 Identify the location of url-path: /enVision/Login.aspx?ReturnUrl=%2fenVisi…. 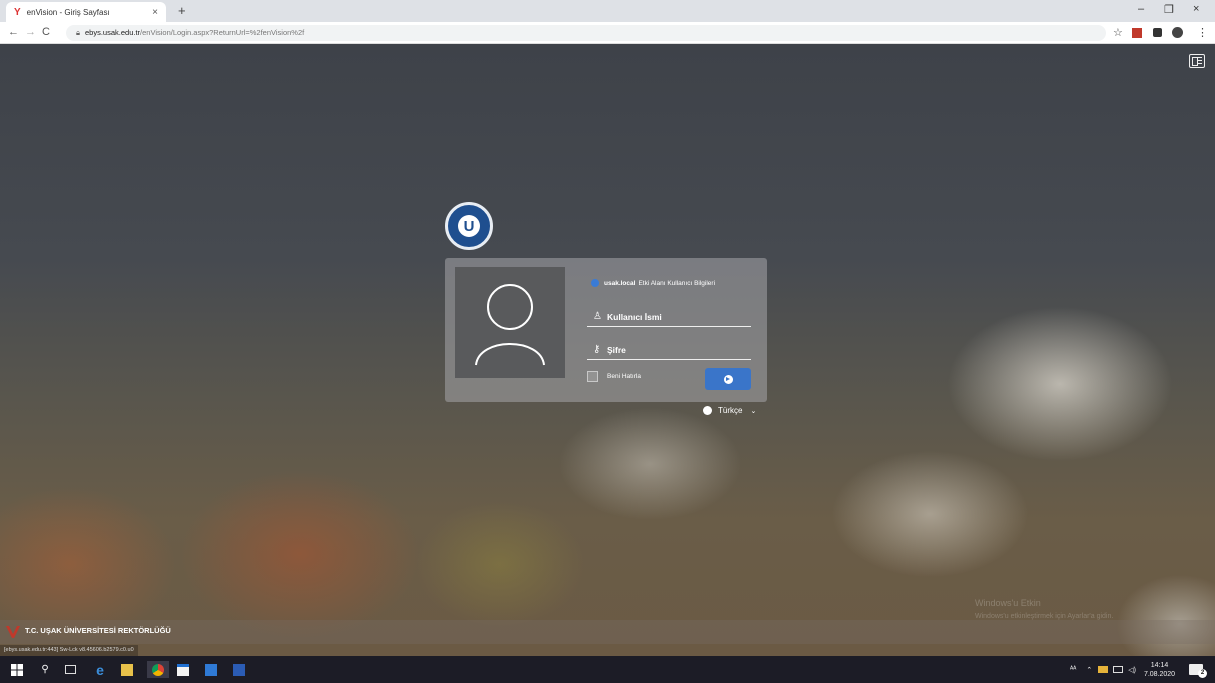
(222, 32).